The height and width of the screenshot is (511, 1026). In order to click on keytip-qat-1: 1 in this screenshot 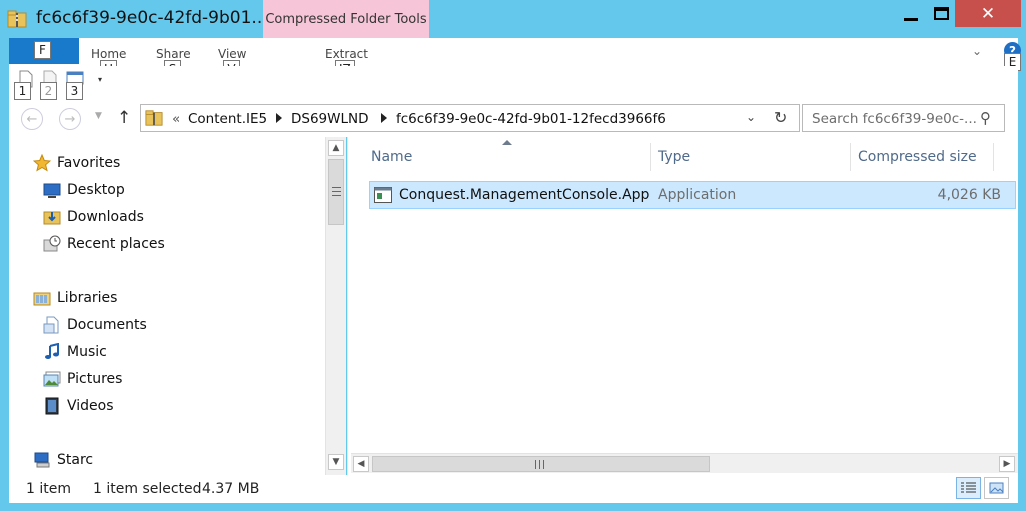, I will do `click(22, 91)`.